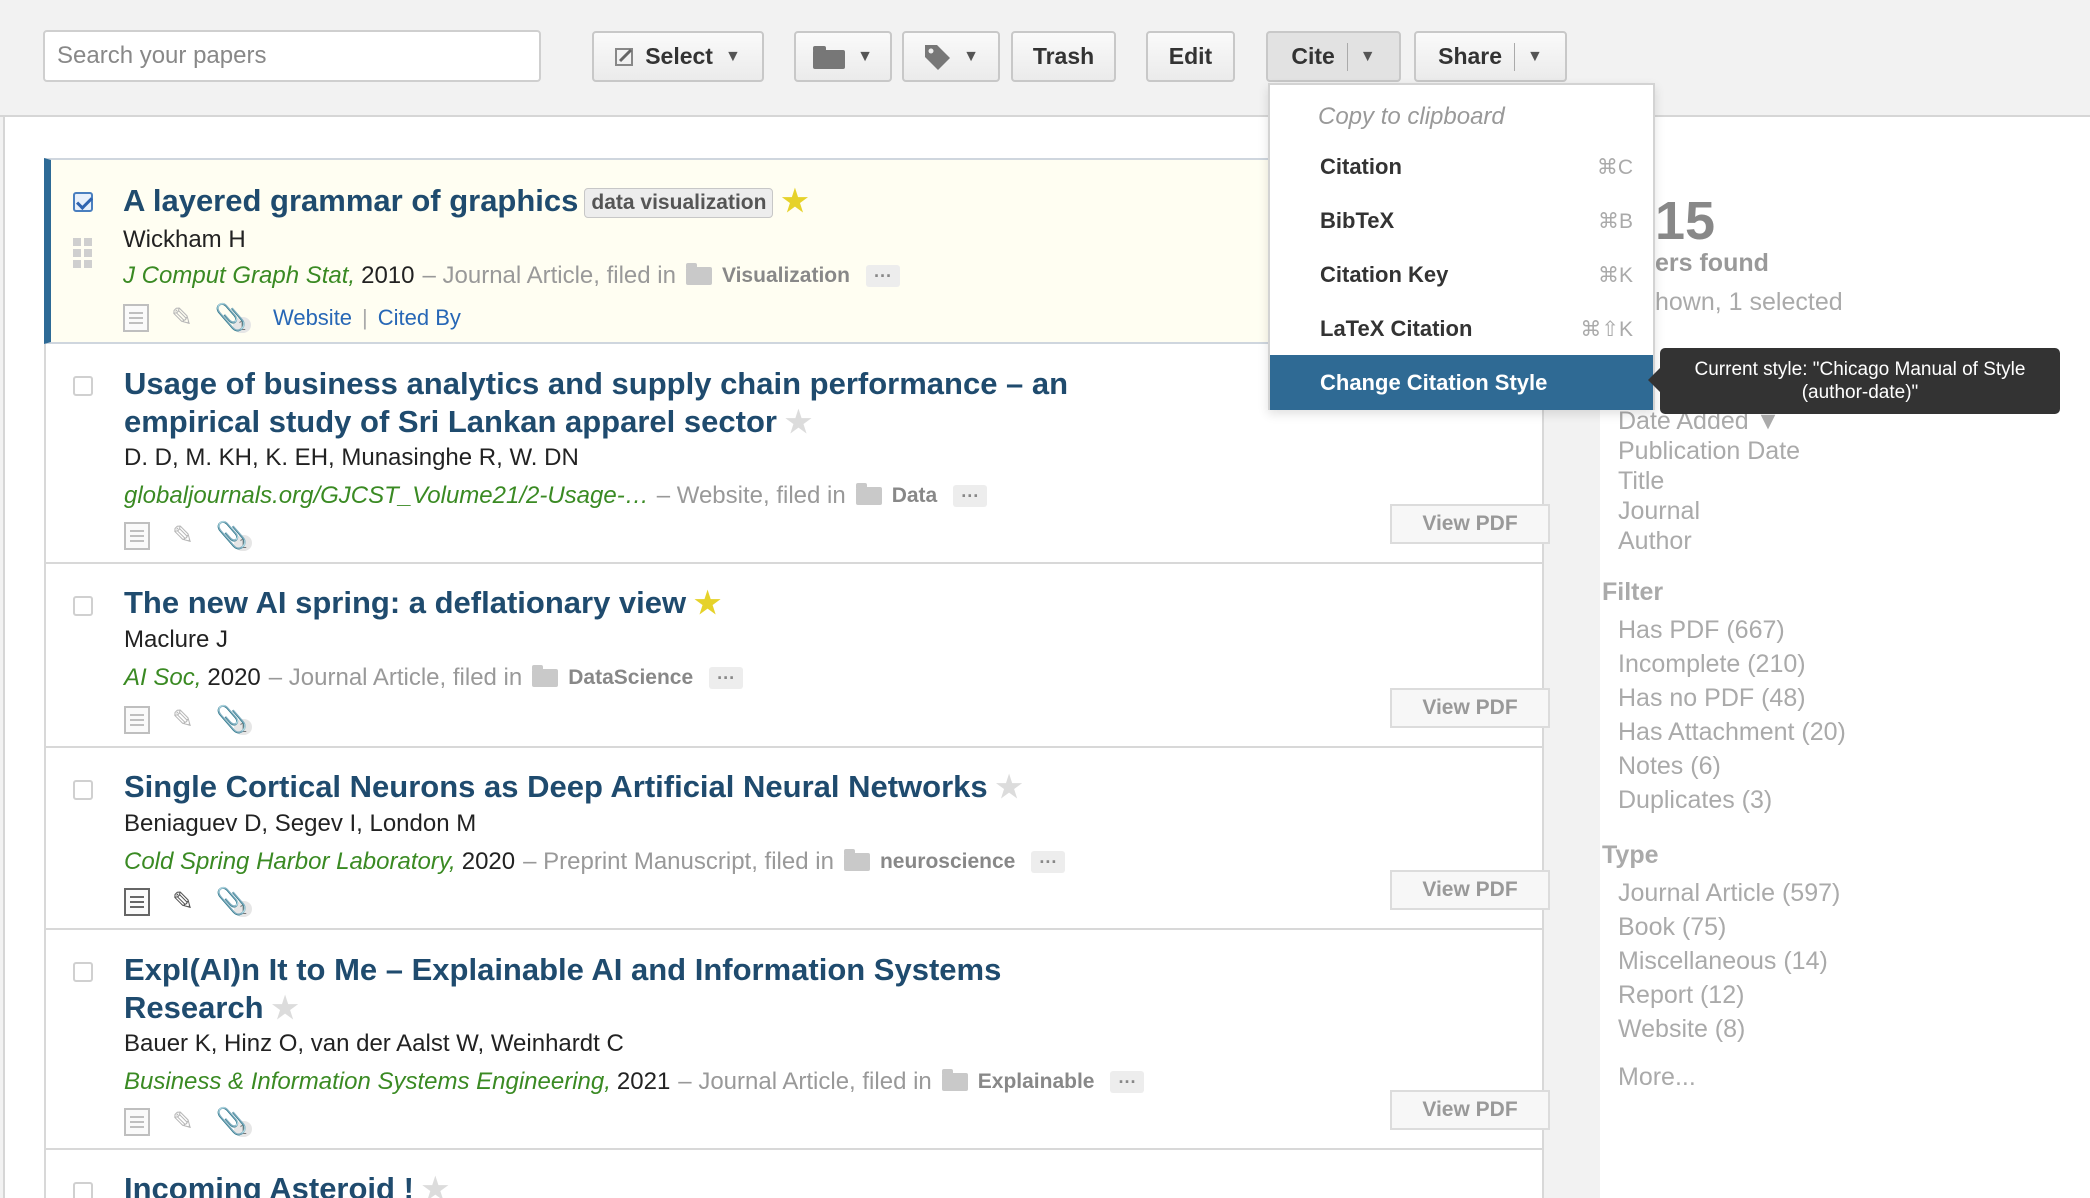  What do you see at coordinates (1490, 56) in the screenshot?
I see `share-button: Share ▼` at bounding box center [1490, 56].